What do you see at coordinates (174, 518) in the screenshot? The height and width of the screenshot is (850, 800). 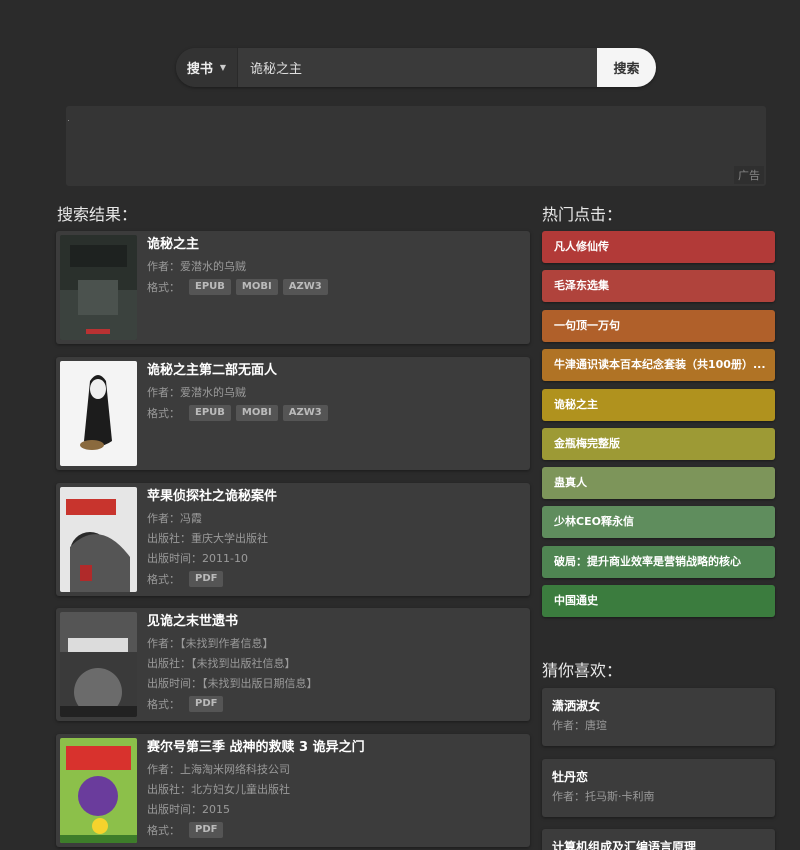 I see `result-author: 作者：冯霞` at bounding box center [174, 518].